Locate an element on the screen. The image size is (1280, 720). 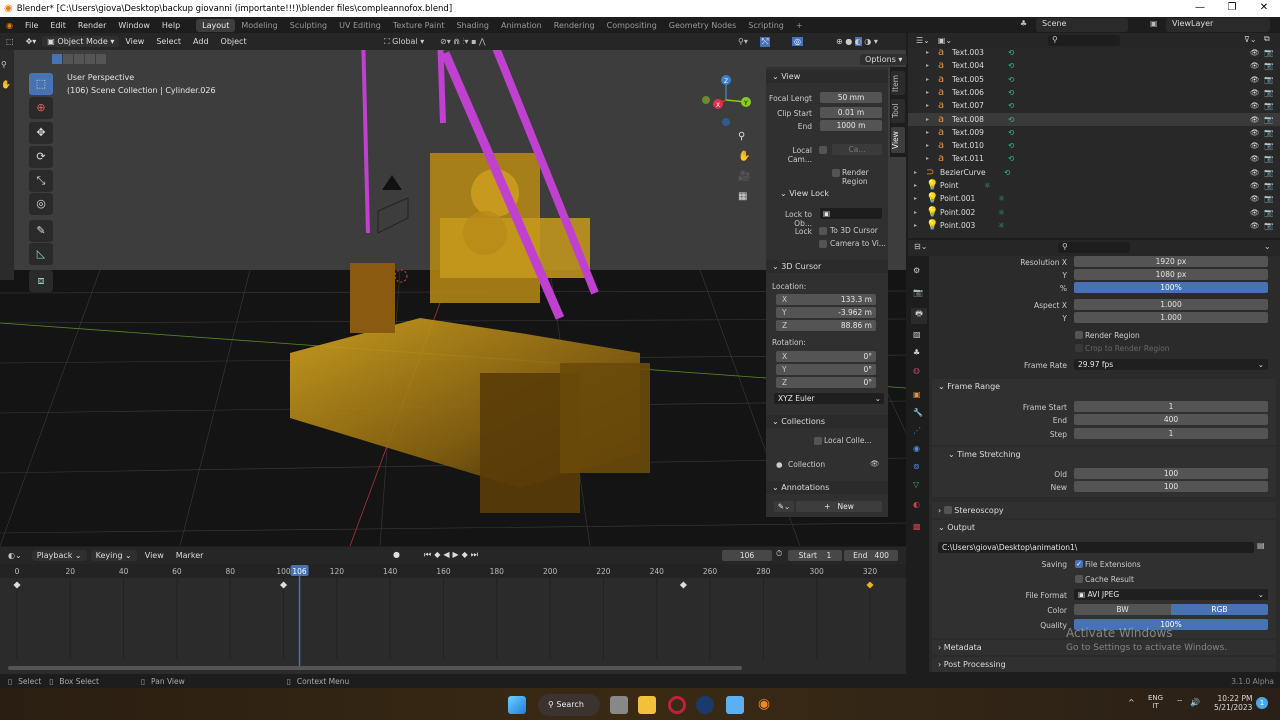
gizmo-toggle-icon: ⤲ is located at coordinates (765, 41).